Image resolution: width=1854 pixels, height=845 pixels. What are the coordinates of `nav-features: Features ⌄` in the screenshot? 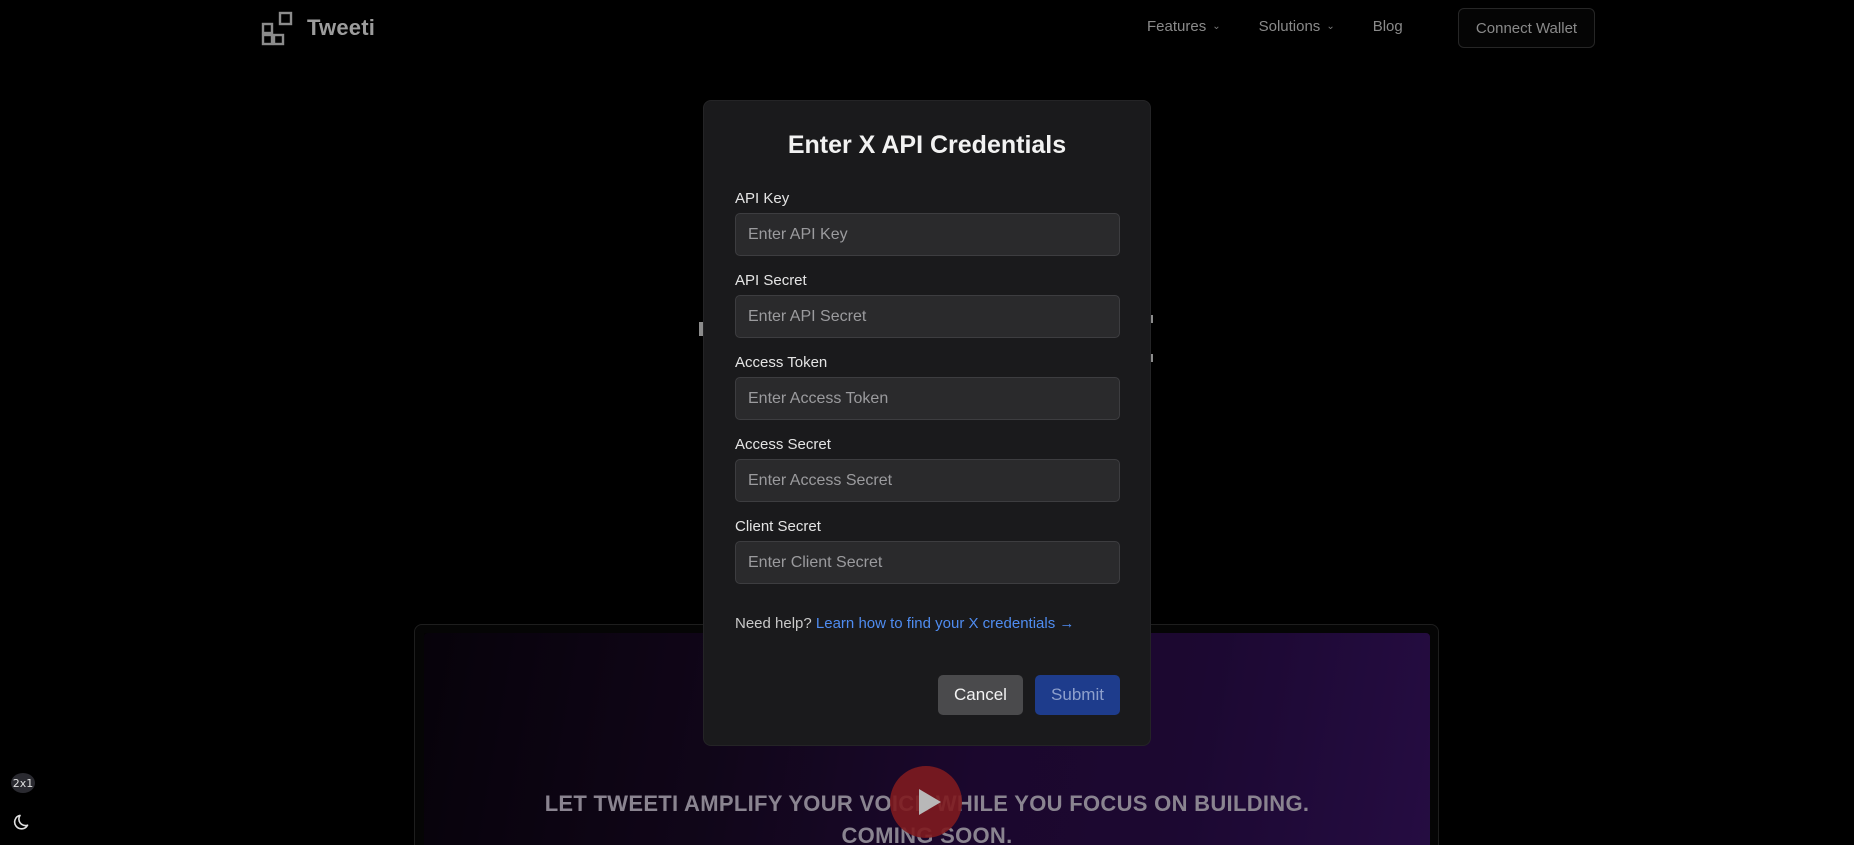 It's located at (1184, 26).